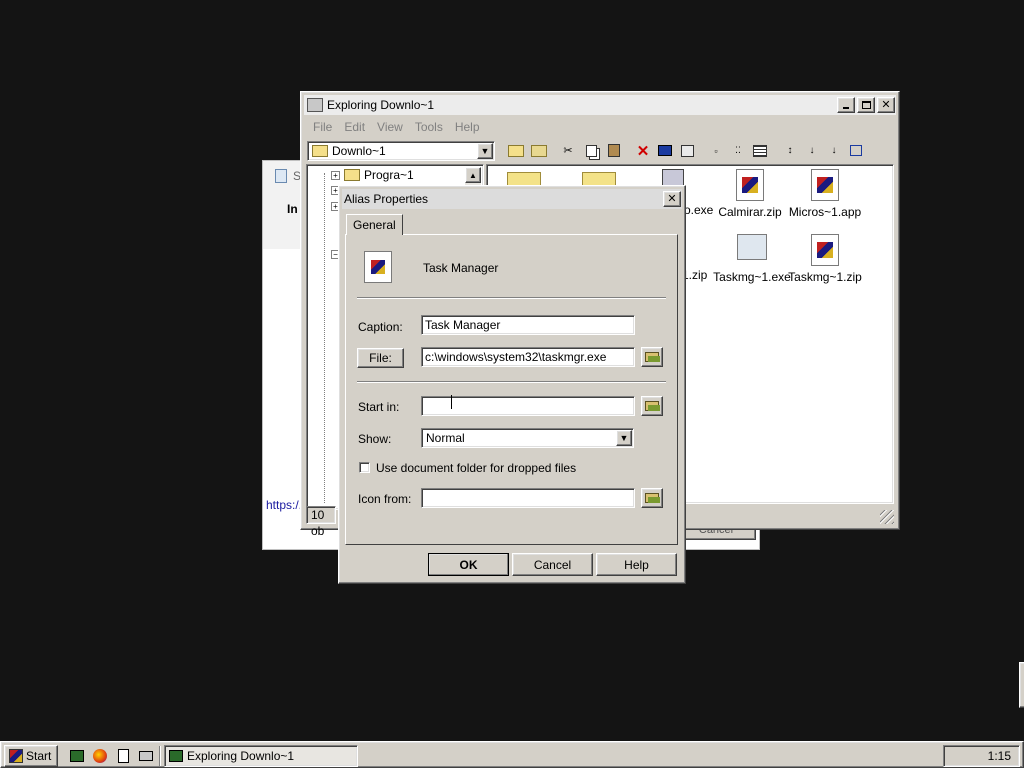 The width and height of the screenshot is (1024, 768). I want to click on browse-start-in-button, so click(652, 406).